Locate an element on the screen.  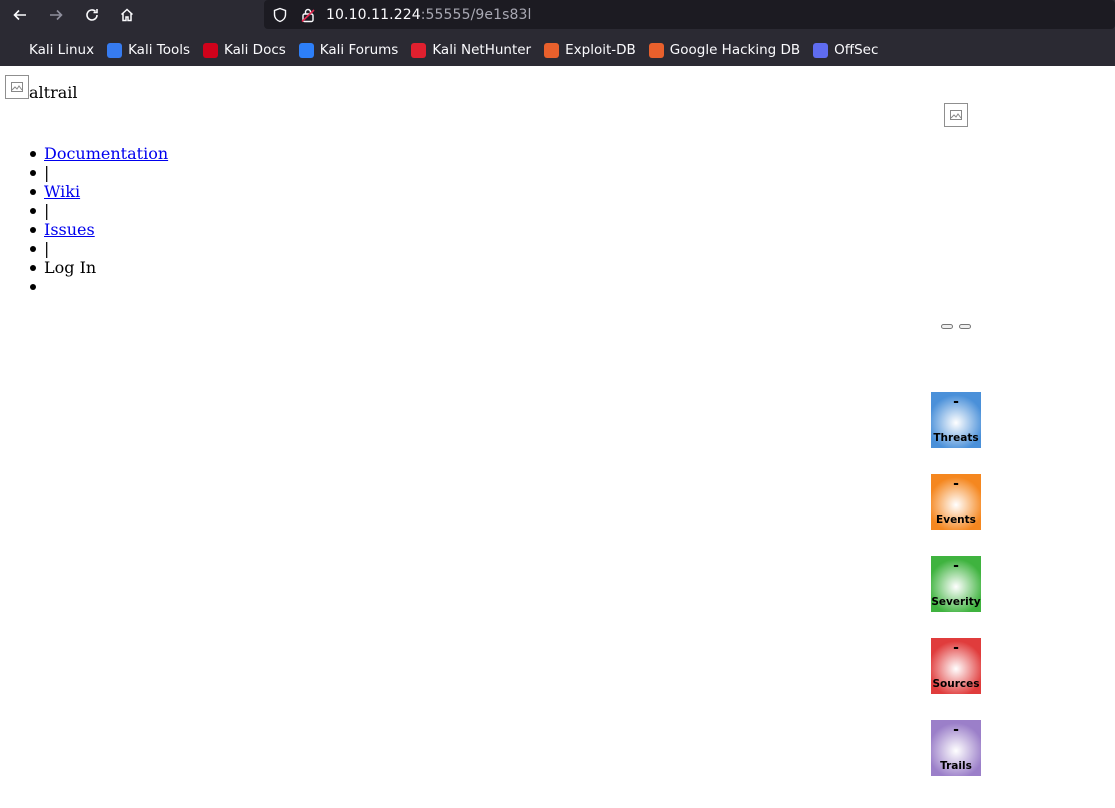
bookmark-item: Kali Linux is located at coordinates (51, 50).